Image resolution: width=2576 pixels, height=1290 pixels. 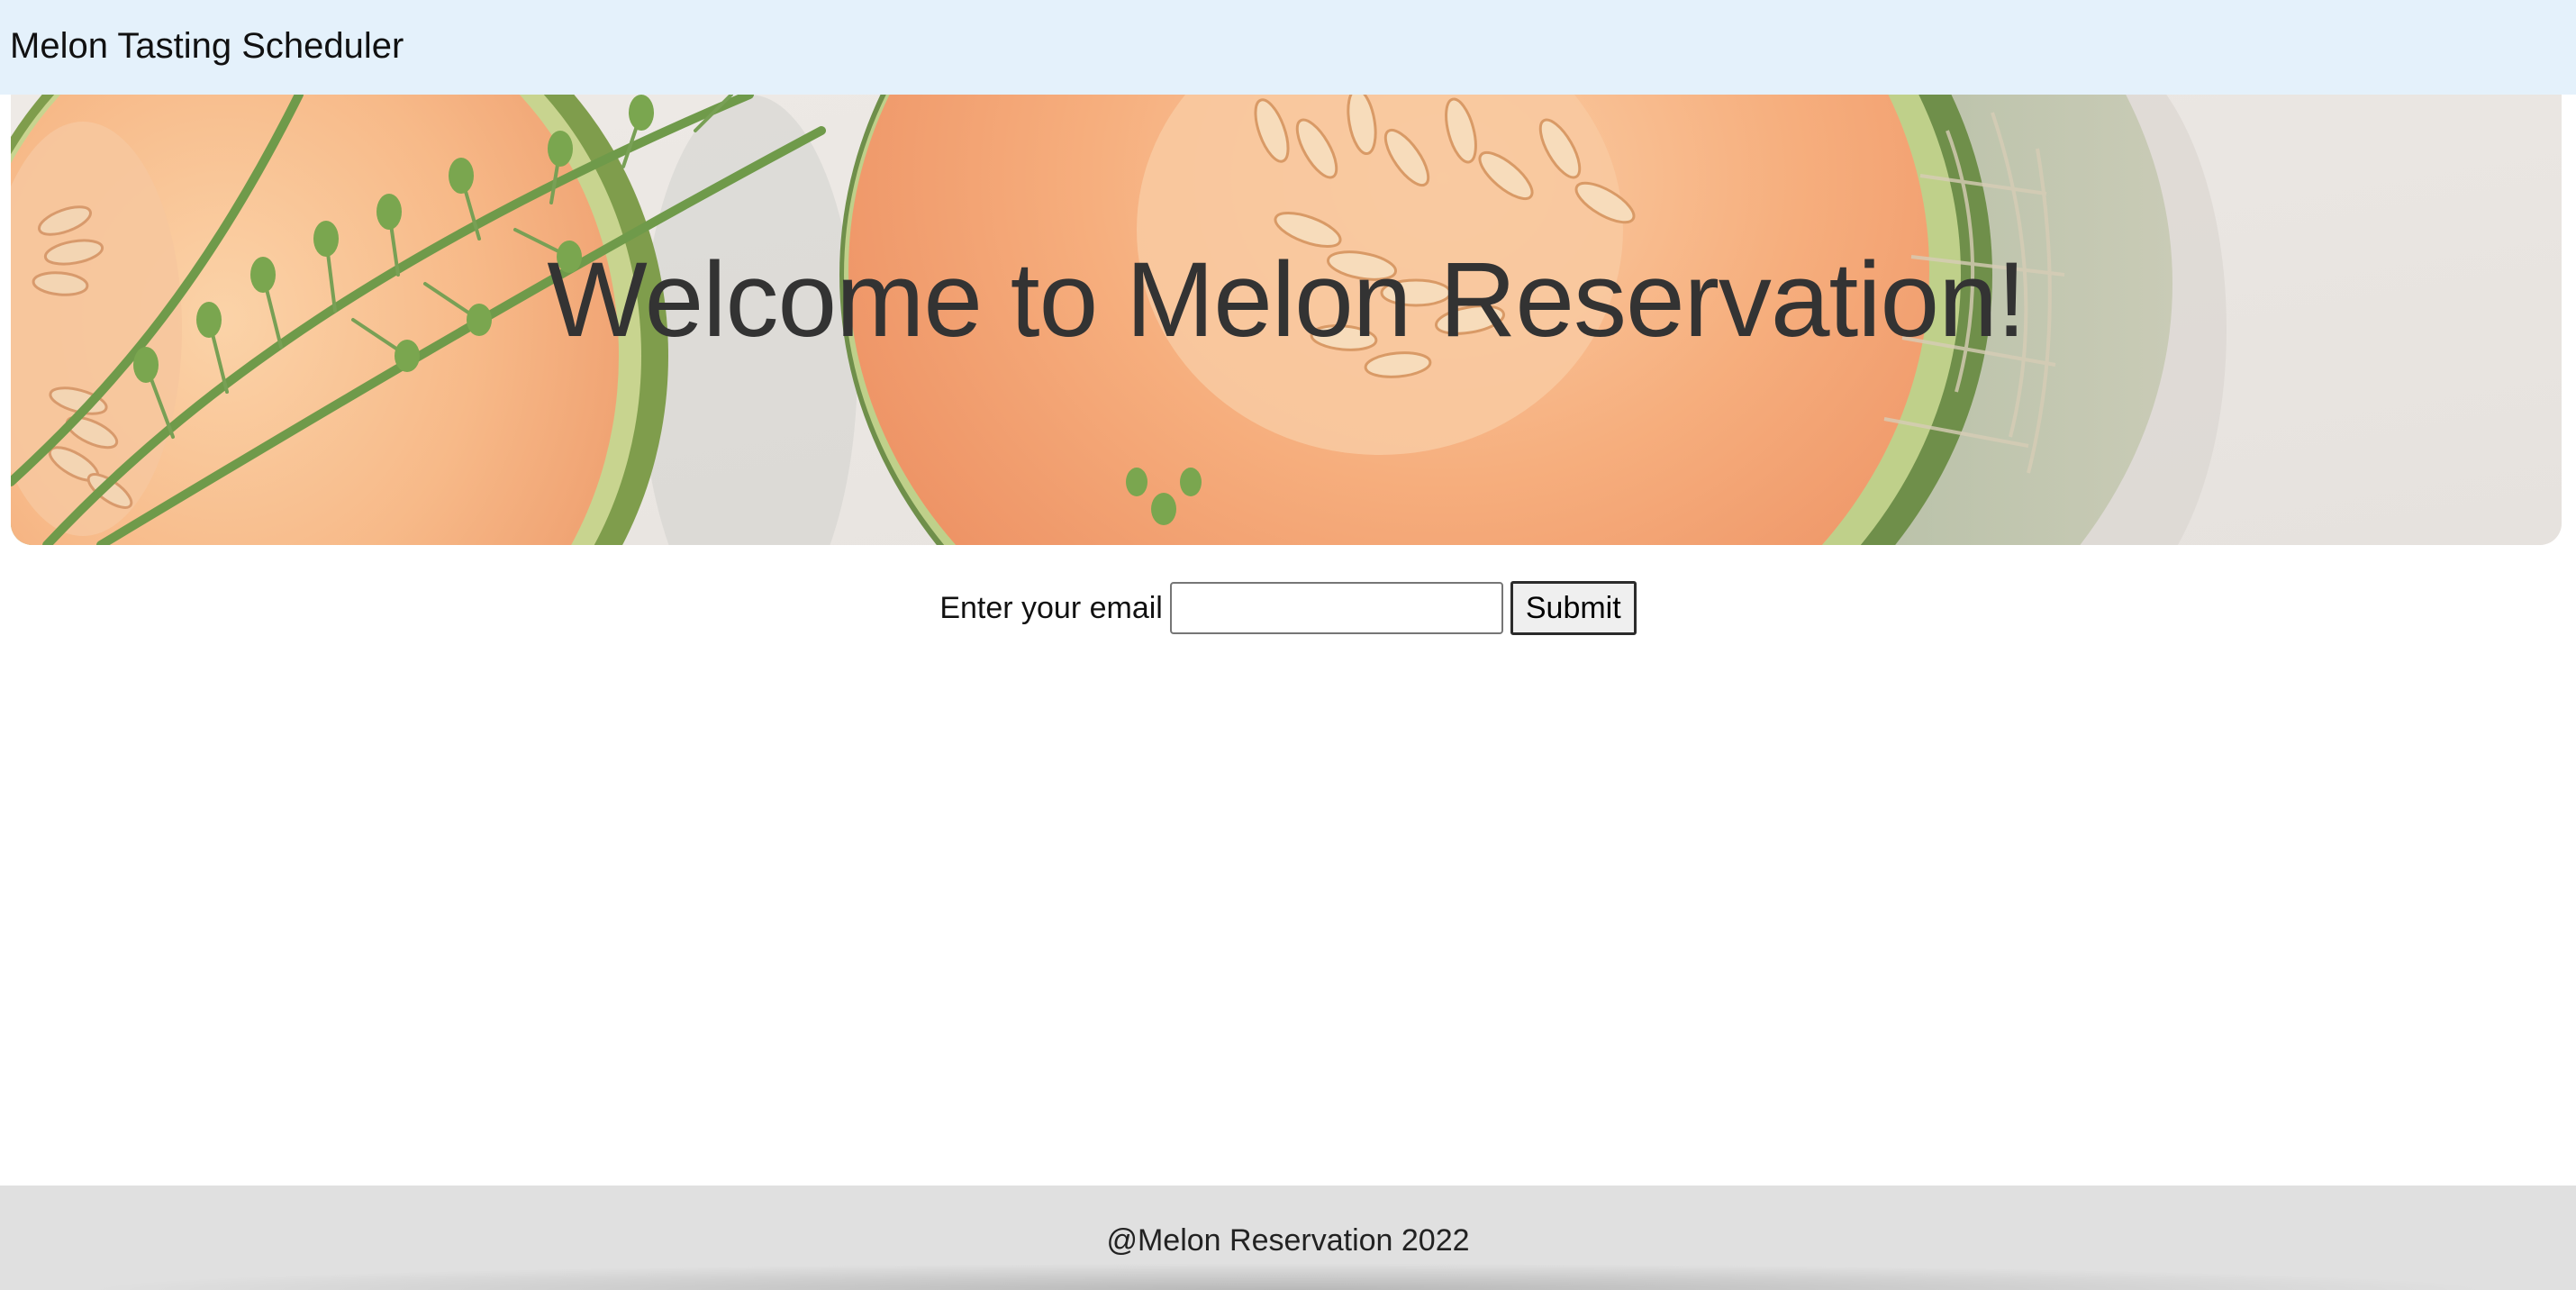 I want to click on footer-text: @Melon Reservation 2022, so click(x=1288, y=1240).